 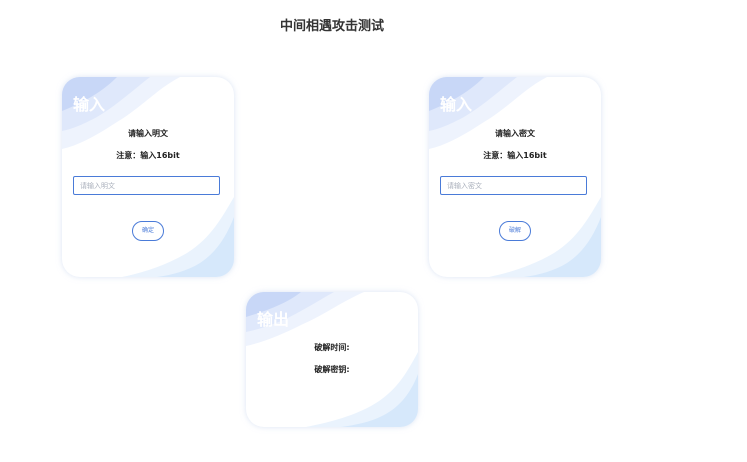 I want to click on ciphertext-prompt: 请输入密文, so click(x=515, y=133).